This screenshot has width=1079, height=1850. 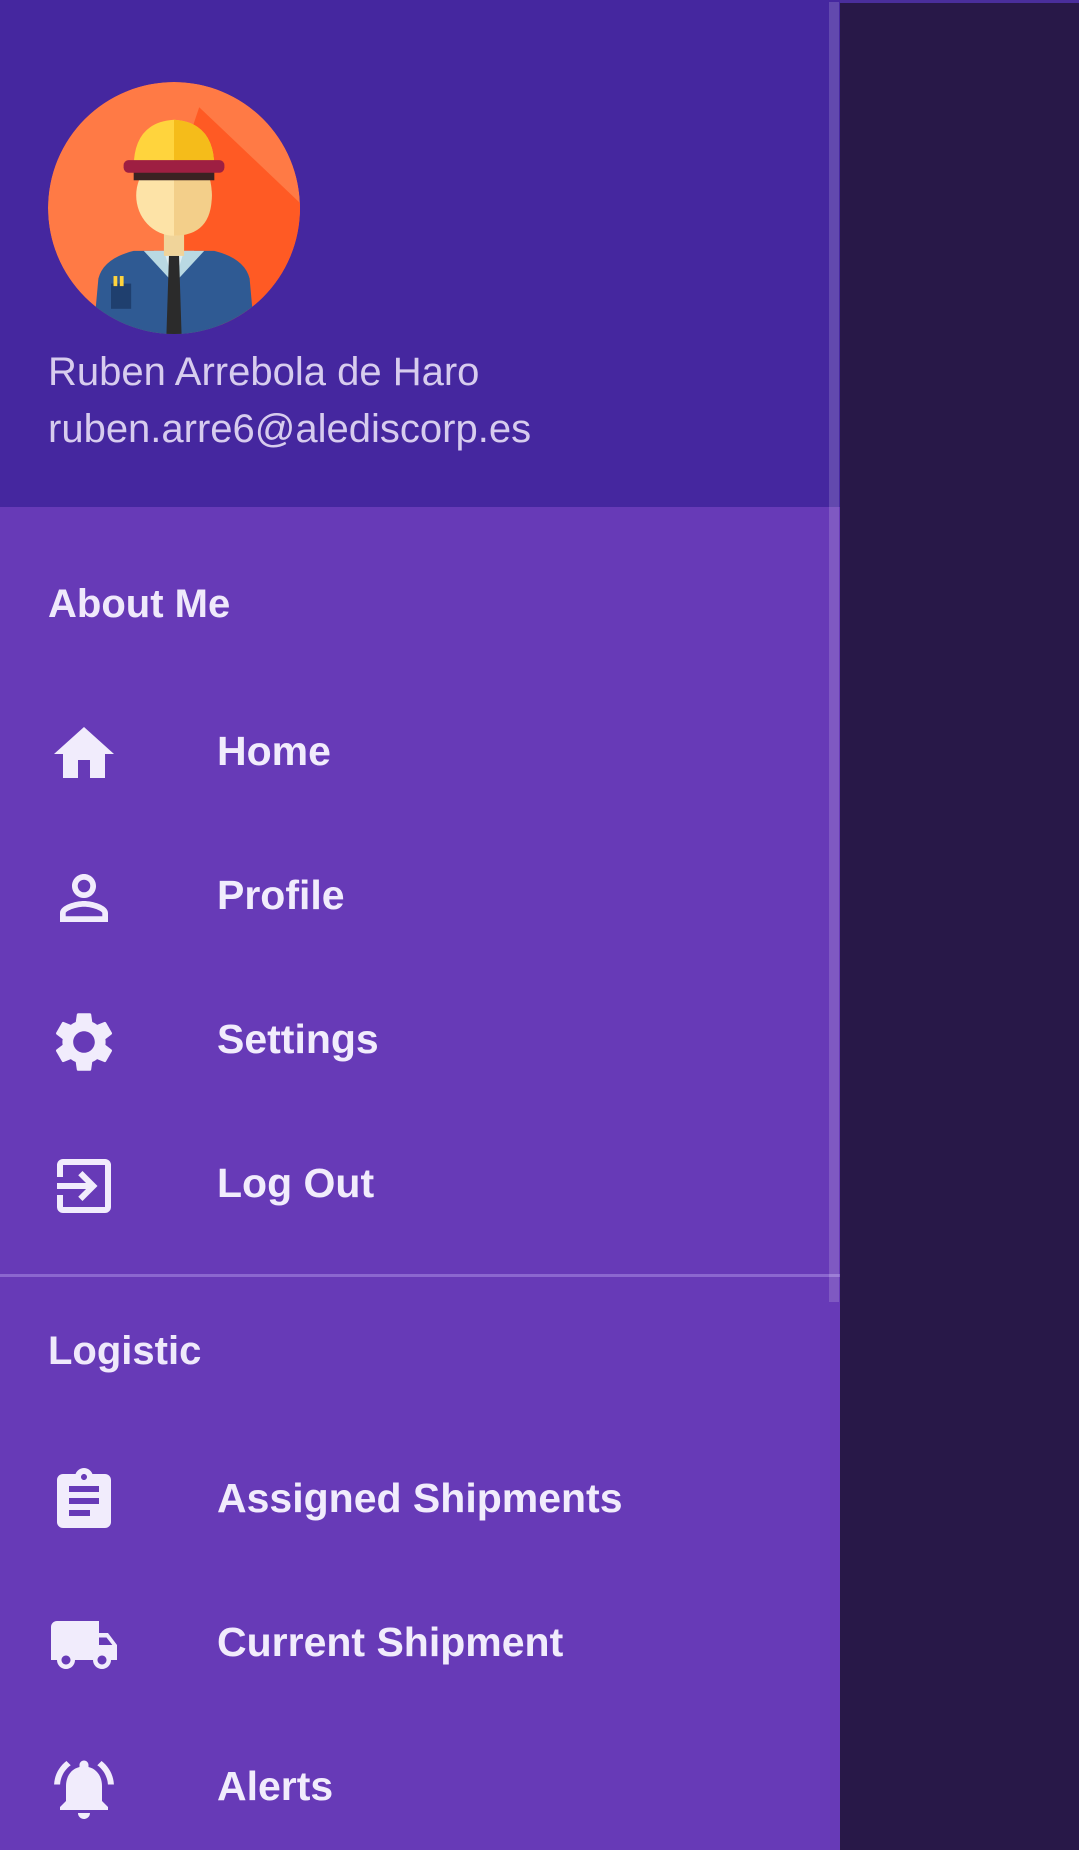 What do you see at coordinates (125, 1351) in the screenshot?
I see `section-title-logistic: Logistic` at bounding box center [125, 1351].